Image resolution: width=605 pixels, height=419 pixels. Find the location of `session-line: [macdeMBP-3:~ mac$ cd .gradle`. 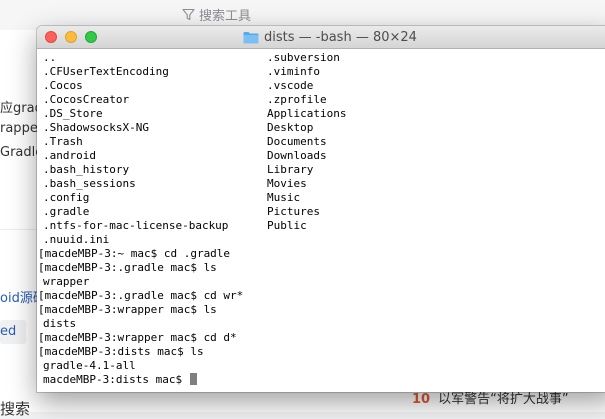

session-line: [macdeMBP-3:~ mac$ cd .gradle is located at coordinates (134, 253).